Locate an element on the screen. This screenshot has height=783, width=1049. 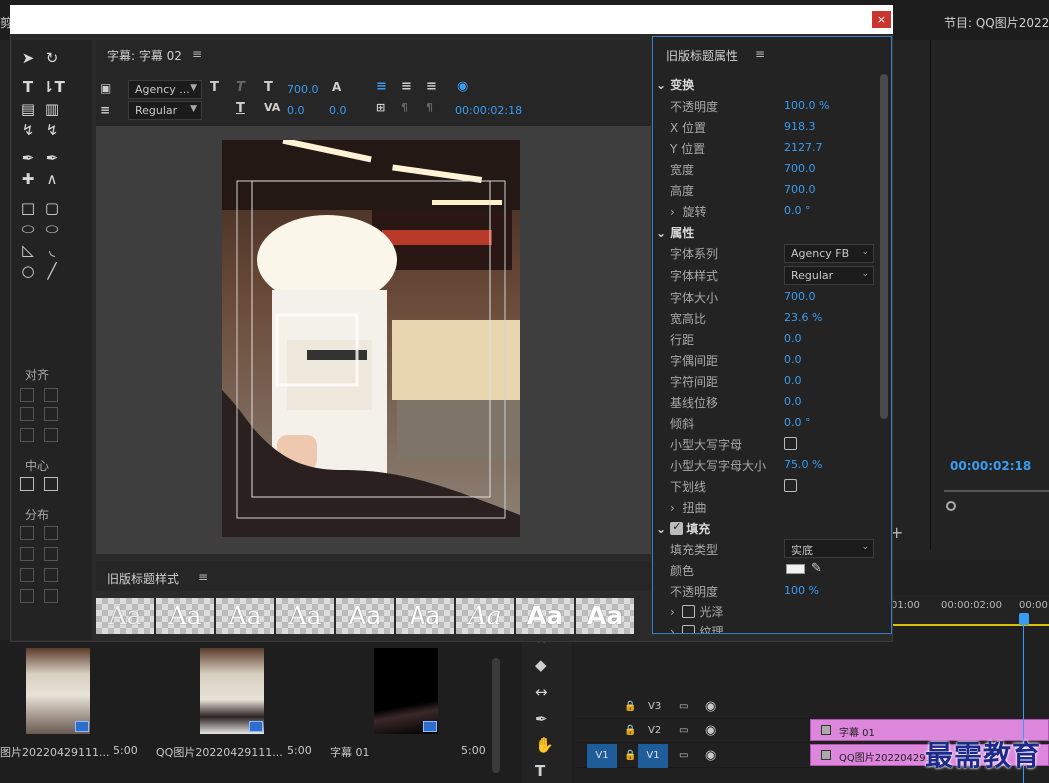
prop-texture: › 纹理 is located at coordinates (696, 628).